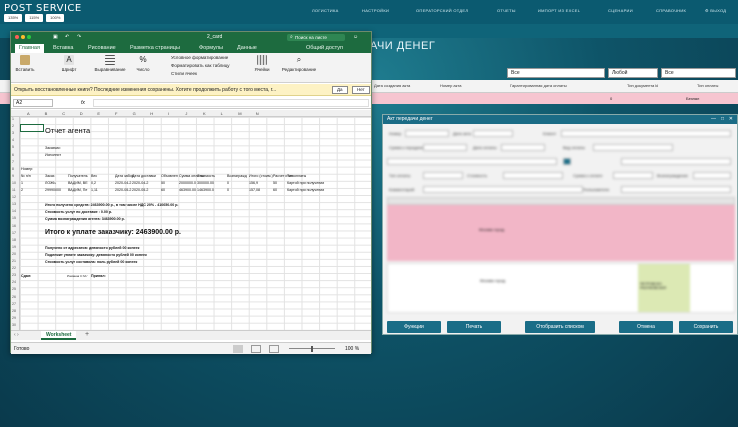 This screenshot has height=427, width=738. I want to click on tab-data: Данные, so click(247, 48).